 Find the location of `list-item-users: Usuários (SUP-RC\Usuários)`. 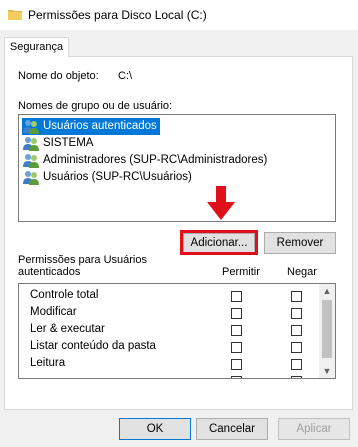

list-item-users: Usuários (SUP-RC\Usuários) is located at coordinates (107, 177).